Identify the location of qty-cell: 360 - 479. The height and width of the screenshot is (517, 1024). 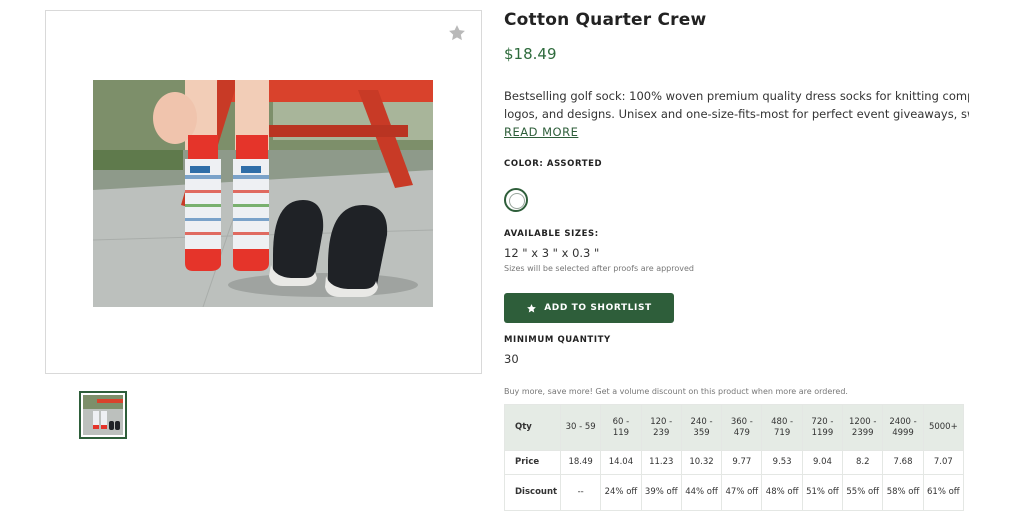
(742, 427).